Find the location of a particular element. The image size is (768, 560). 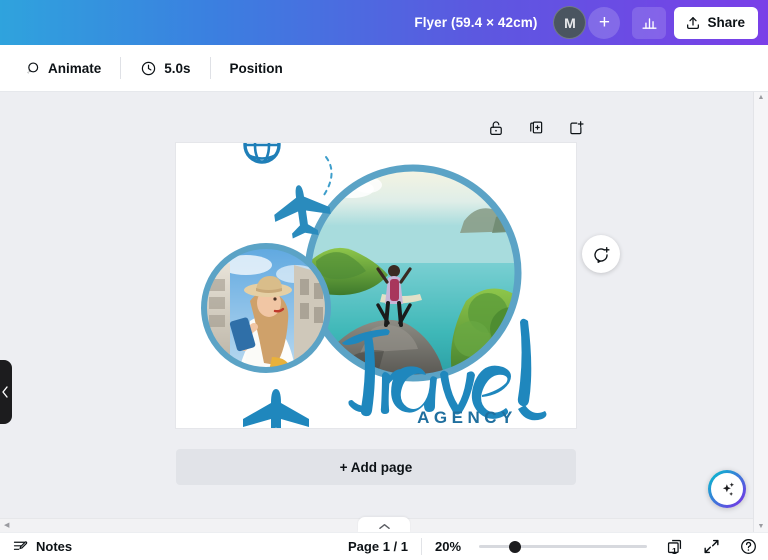

page-grid-icon: 1 is located at coordinates (674, 546).